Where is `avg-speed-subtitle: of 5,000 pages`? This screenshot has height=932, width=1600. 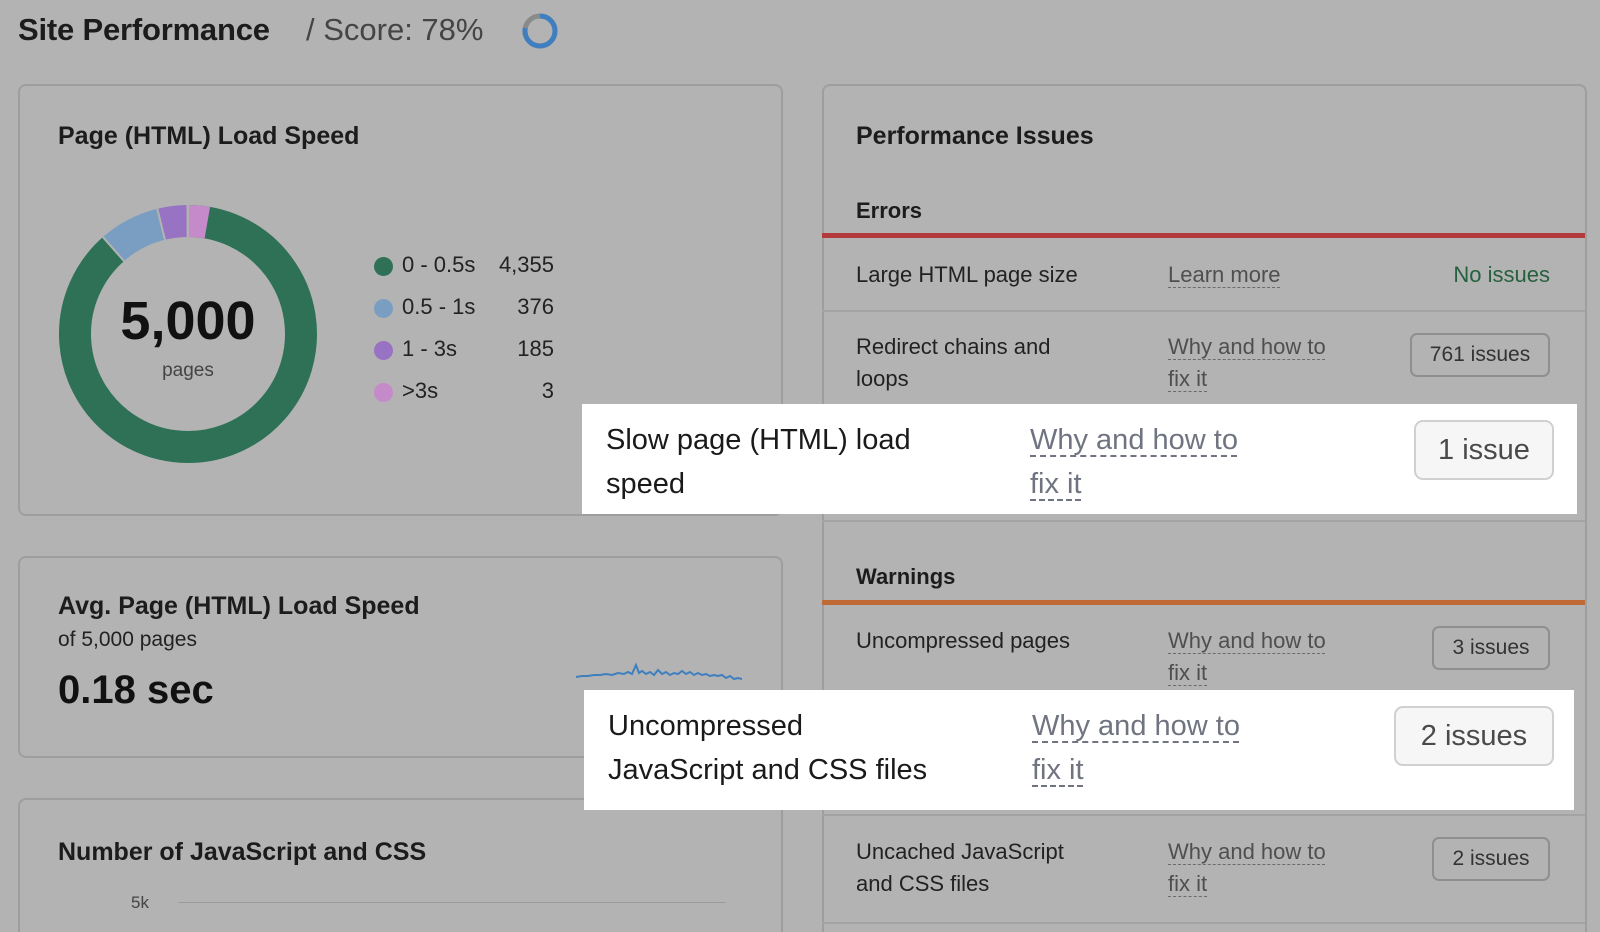
avg-speed-subtitle: of 5,000 pages is located at coordinates (127, 639).